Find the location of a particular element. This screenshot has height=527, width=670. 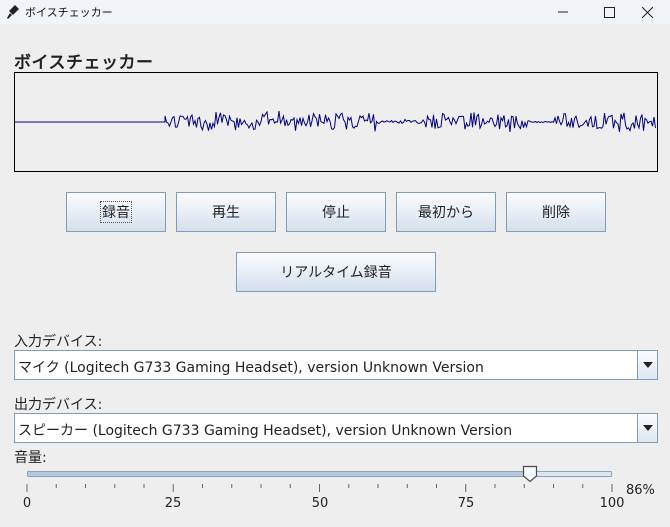

minimize-icon is located at coordinates (563, 12).